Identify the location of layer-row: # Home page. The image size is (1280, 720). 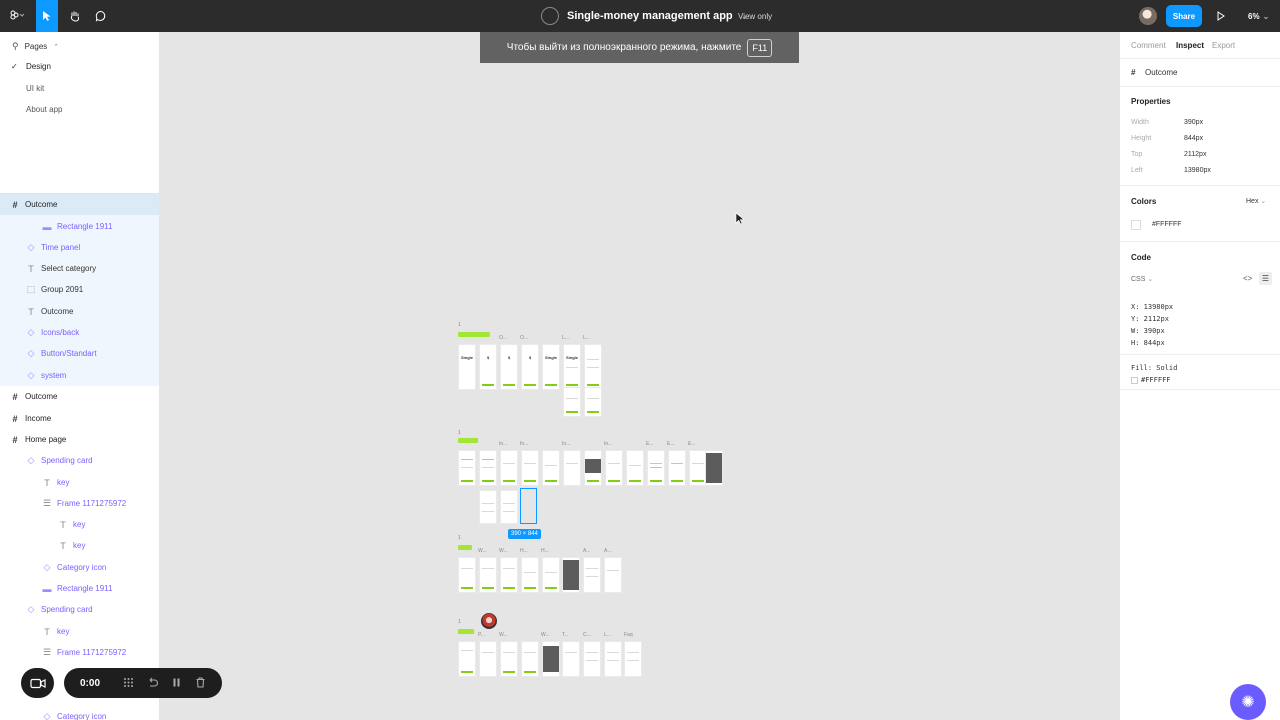
(38, 439).